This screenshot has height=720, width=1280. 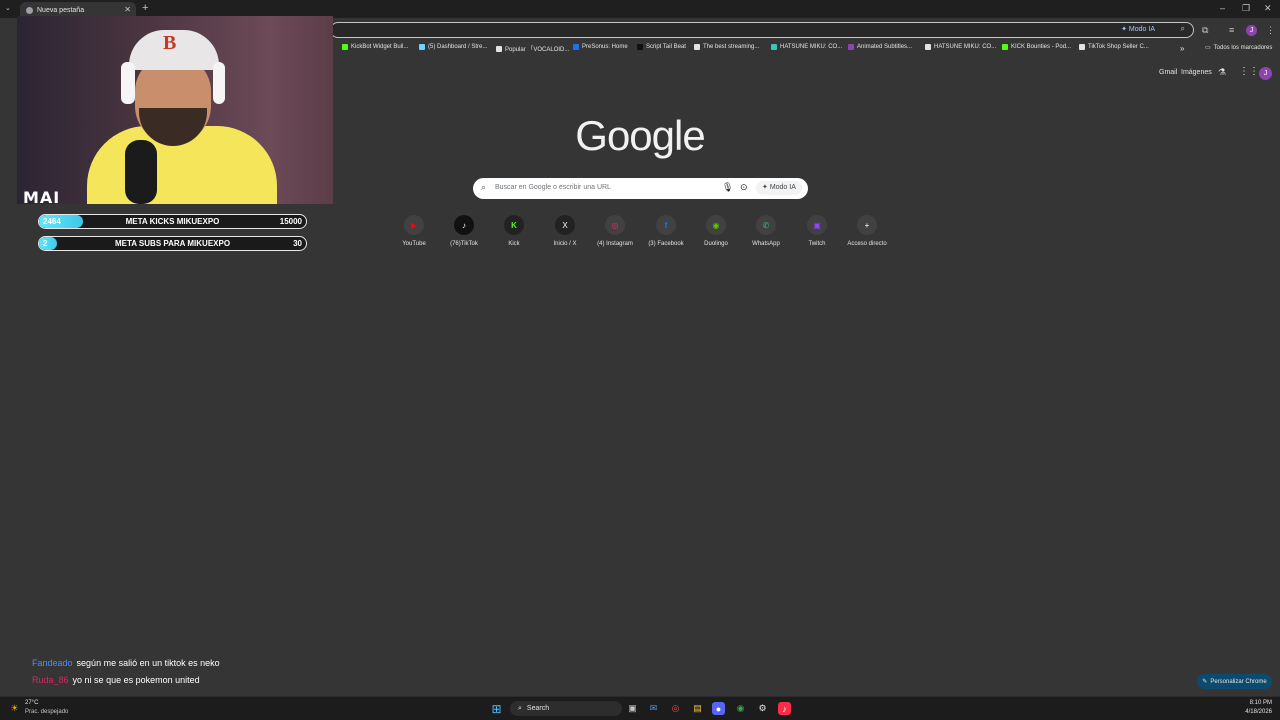 I want to click on google-logo: Google, so click(x=640, y=135).